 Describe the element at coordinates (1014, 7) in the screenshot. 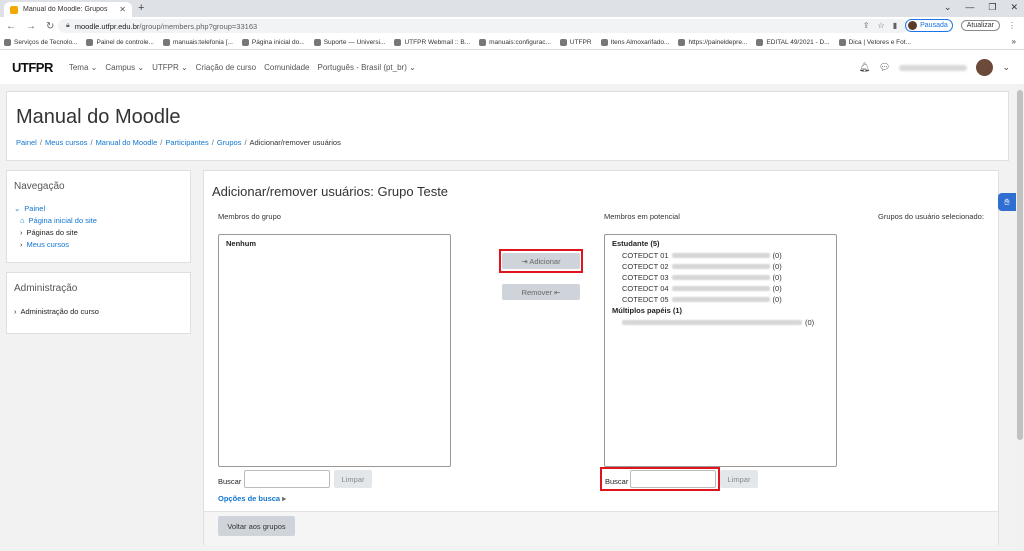

I see `close-window-icon: ✕` at that location.